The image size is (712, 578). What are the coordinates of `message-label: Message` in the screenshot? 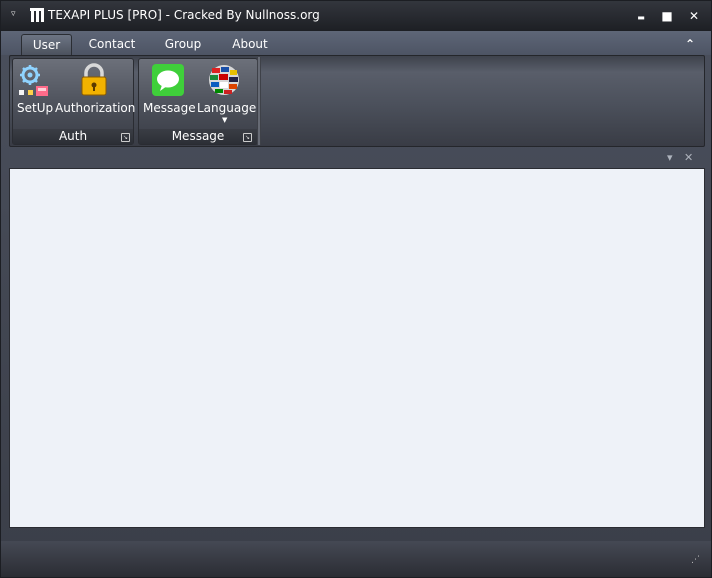 It's located at (169, 108).